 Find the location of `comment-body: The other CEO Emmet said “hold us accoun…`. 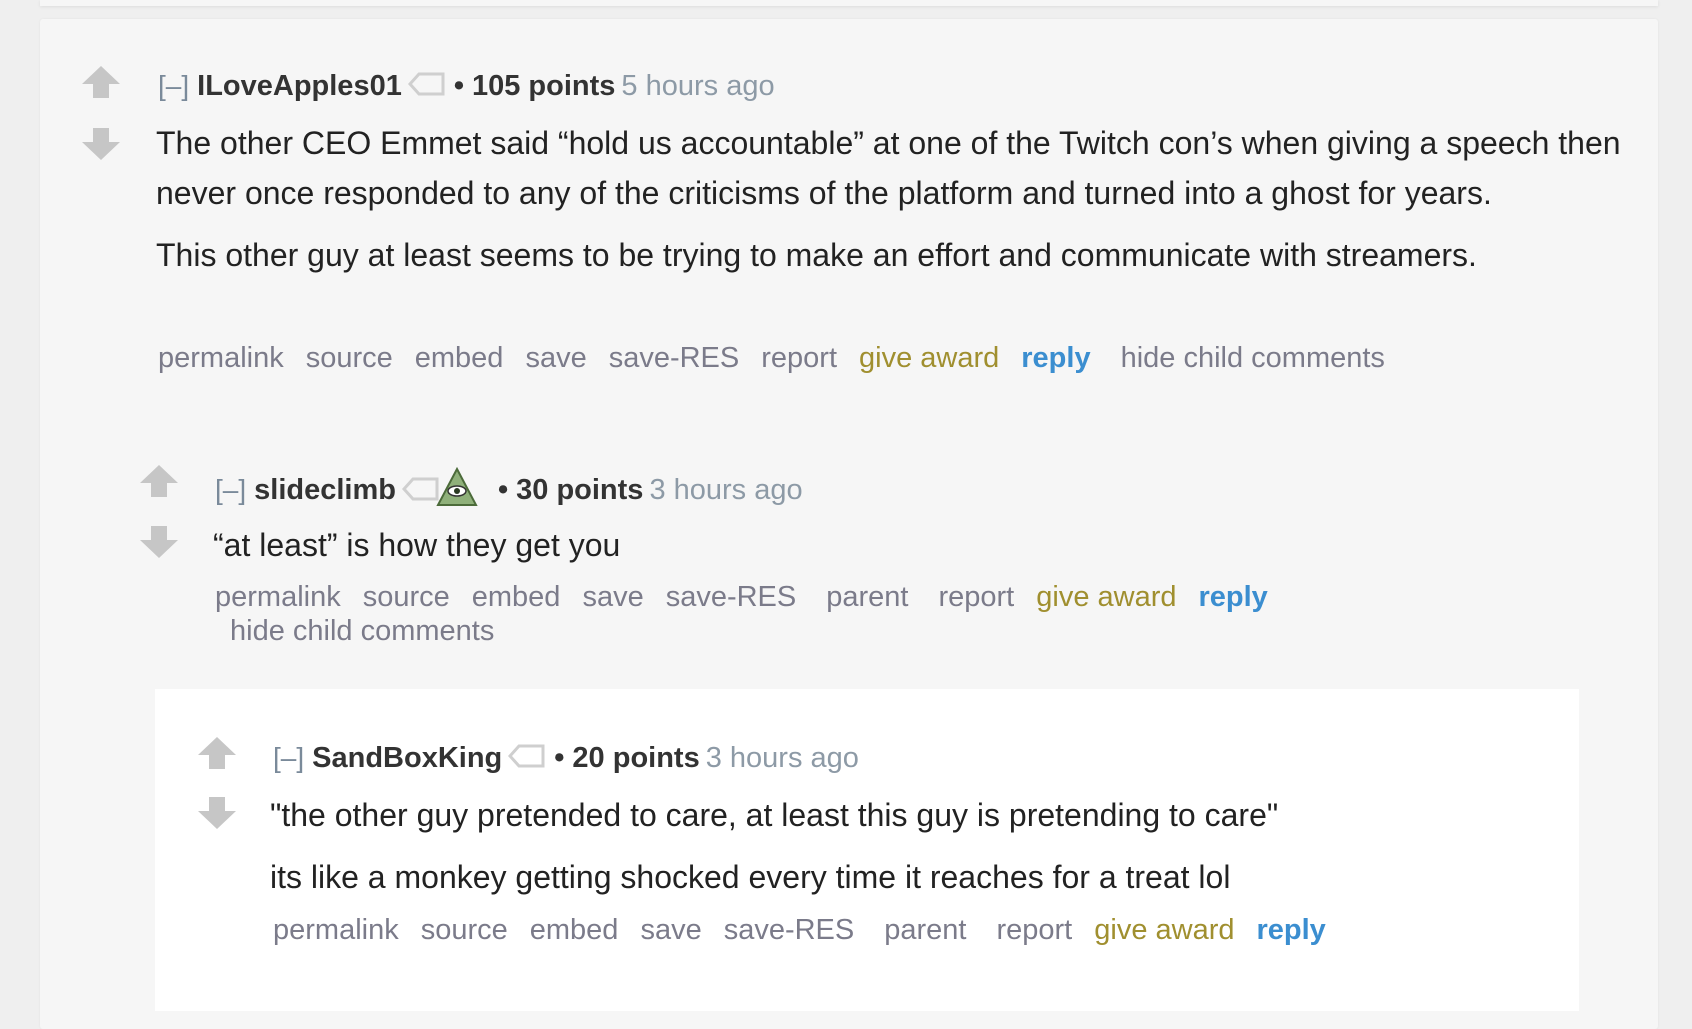

comment-body: The other CEO Emmet said “hold us accoun… is located at coordinates (891, 199).